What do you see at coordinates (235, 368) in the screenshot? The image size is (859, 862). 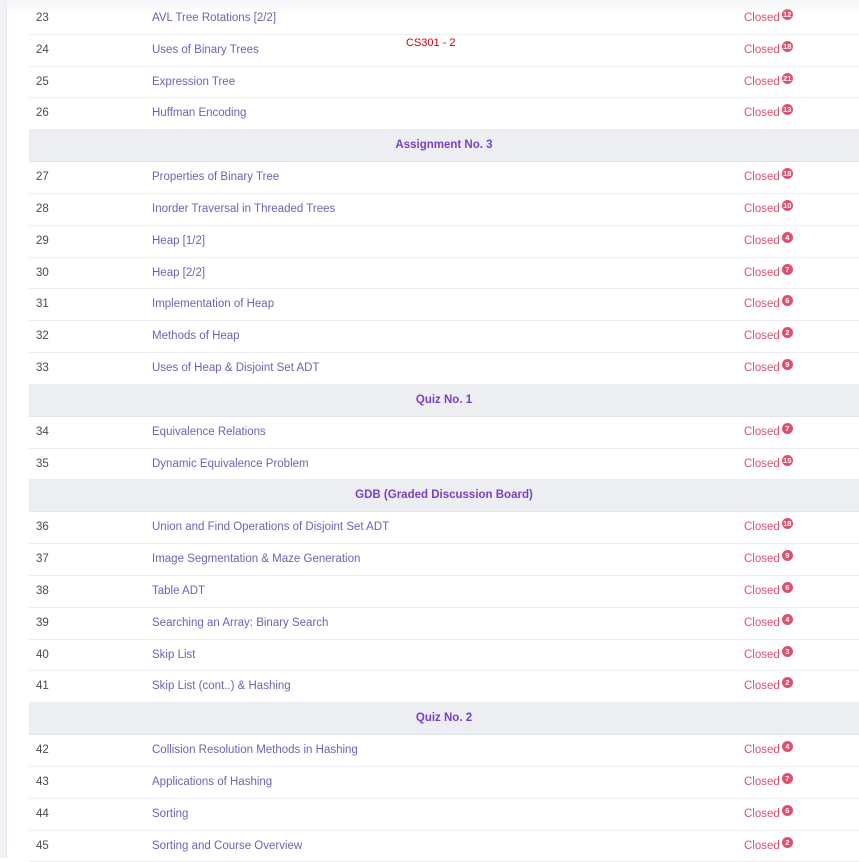 I see `lesson-topic-link: Uses of Heap & Disjoint Set ADT` at bounding box center [235, 368].